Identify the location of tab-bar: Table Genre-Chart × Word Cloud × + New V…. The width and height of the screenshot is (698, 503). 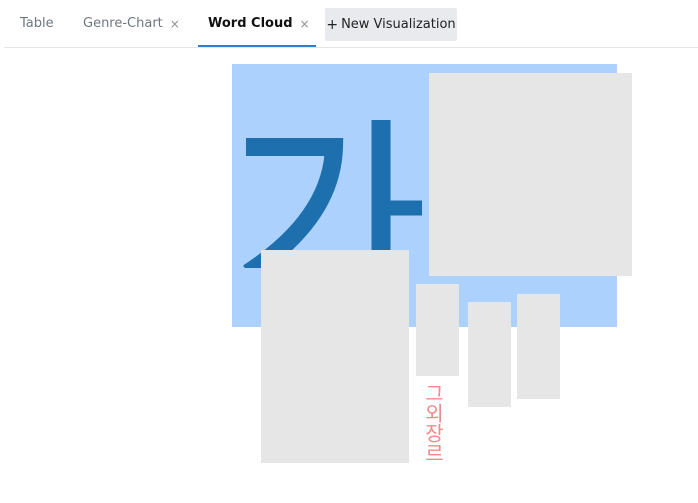
(351, 24).